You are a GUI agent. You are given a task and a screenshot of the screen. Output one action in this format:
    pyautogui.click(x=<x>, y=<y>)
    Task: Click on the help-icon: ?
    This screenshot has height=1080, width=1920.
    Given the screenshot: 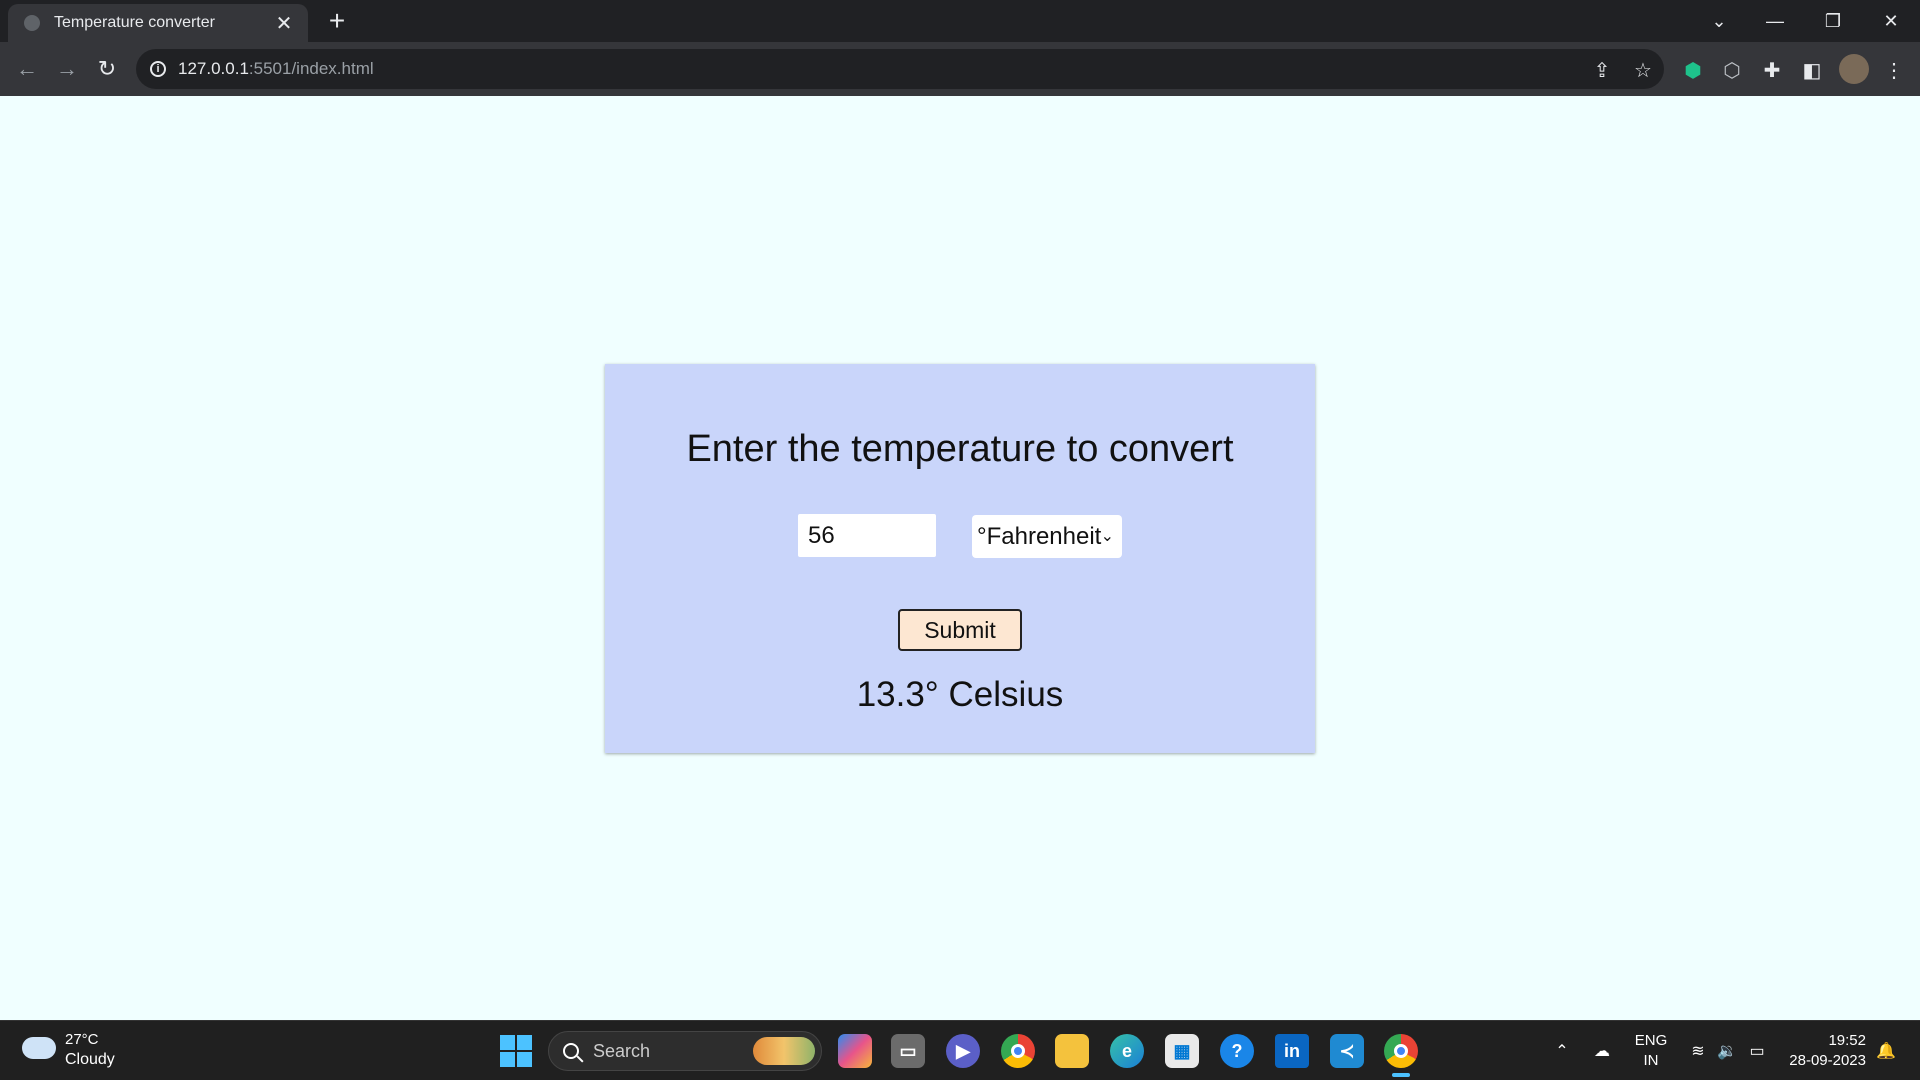 What is the action you would take?
    pyautogui.click(x=1237, y=1051)
    